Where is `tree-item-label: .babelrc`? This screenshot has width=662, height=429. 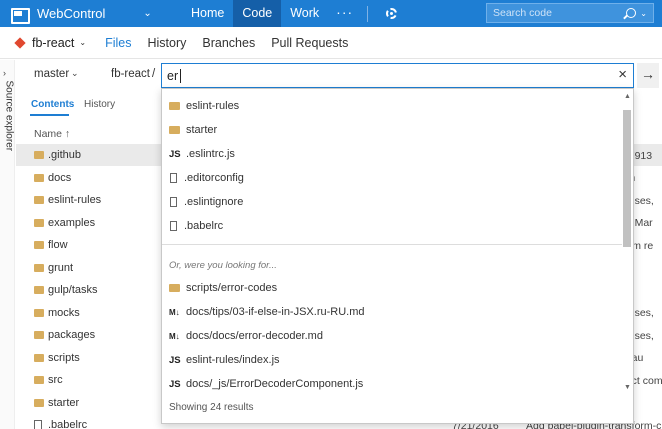 tree-item-label: .babelrc is located at coordinates (68, 424).